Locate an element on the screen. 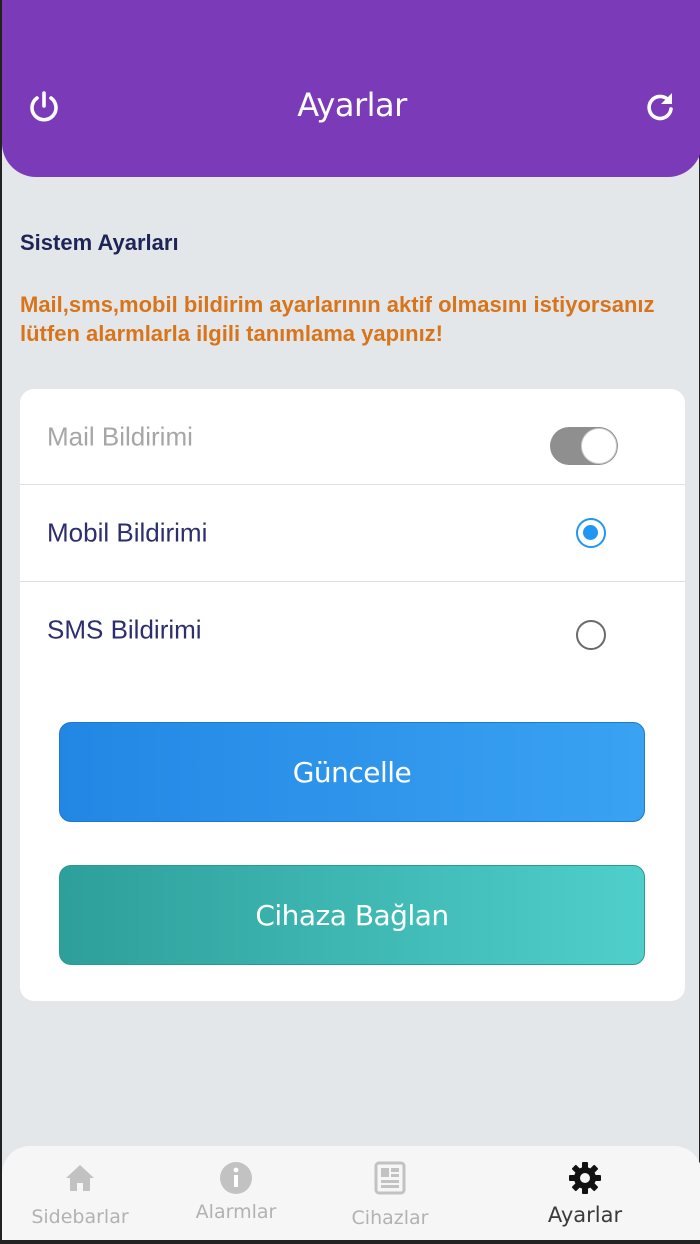 This screenshot has width=700, height=1244. bottom-navigation: Sidebarlar Alarmlar Cihazlar Ayarlar is located at coordinates (351, 1195).